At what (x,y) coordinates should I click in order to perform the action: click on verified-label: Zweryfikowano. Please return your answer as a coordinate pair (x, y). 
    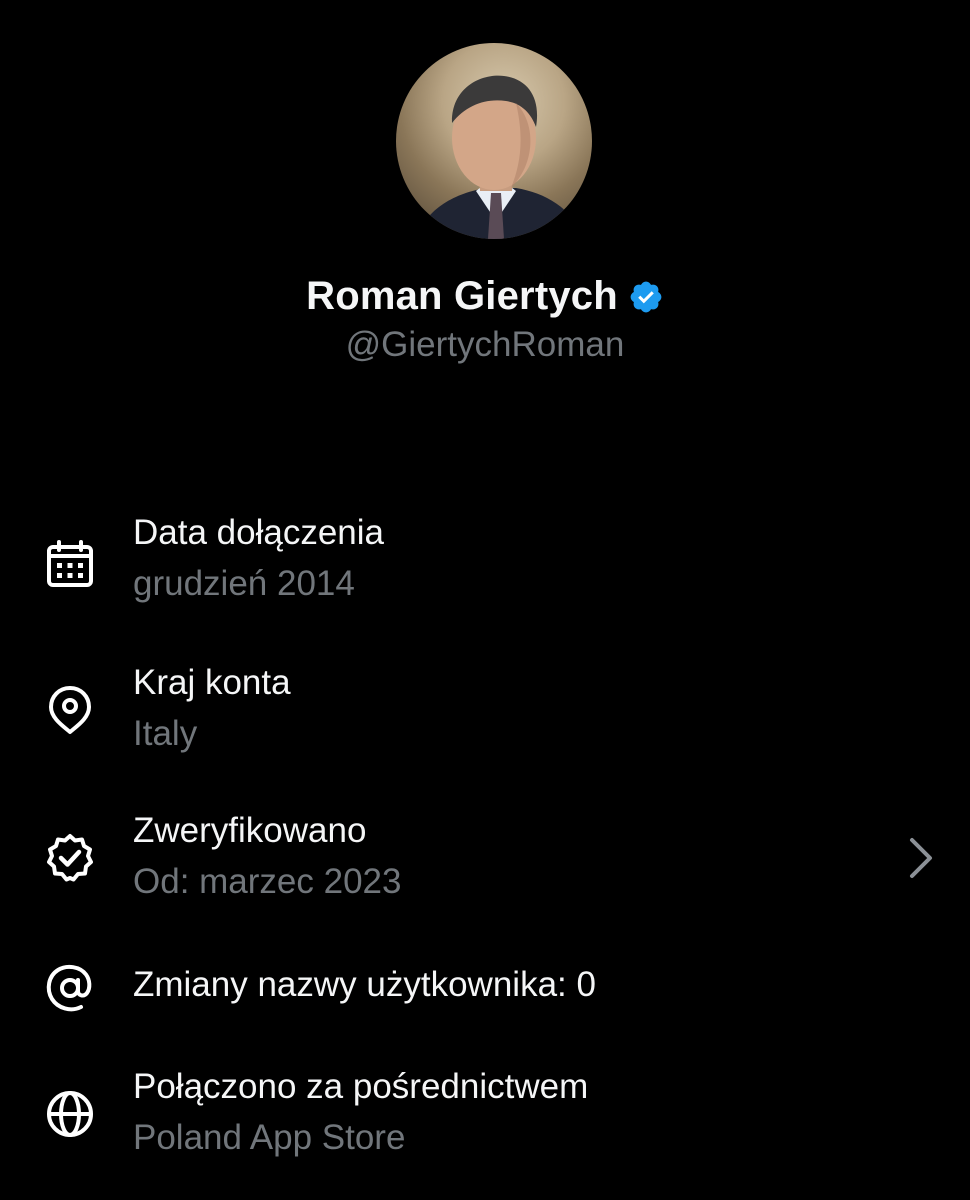
    Looking at the image, I should click on (250, 830).